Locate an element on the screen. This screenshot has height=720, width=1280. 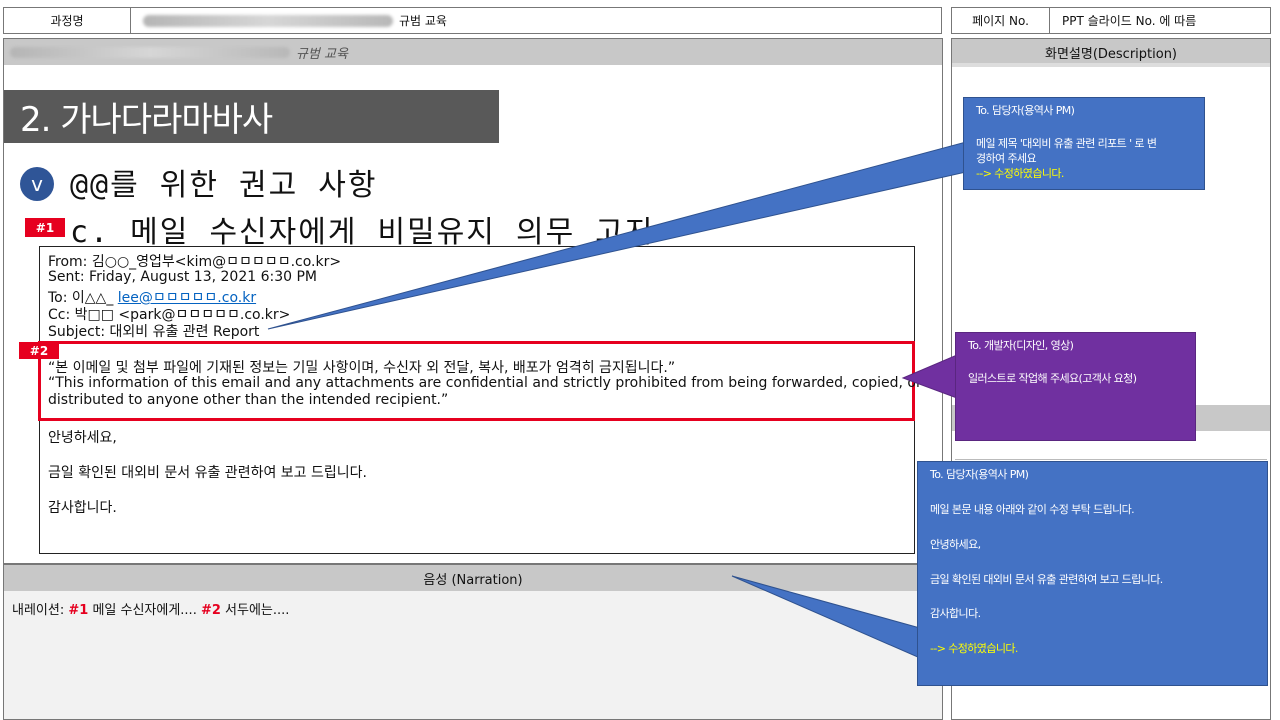
comment-1-line-2: 경하여 주세요 is located at coordinates (1006, 158).